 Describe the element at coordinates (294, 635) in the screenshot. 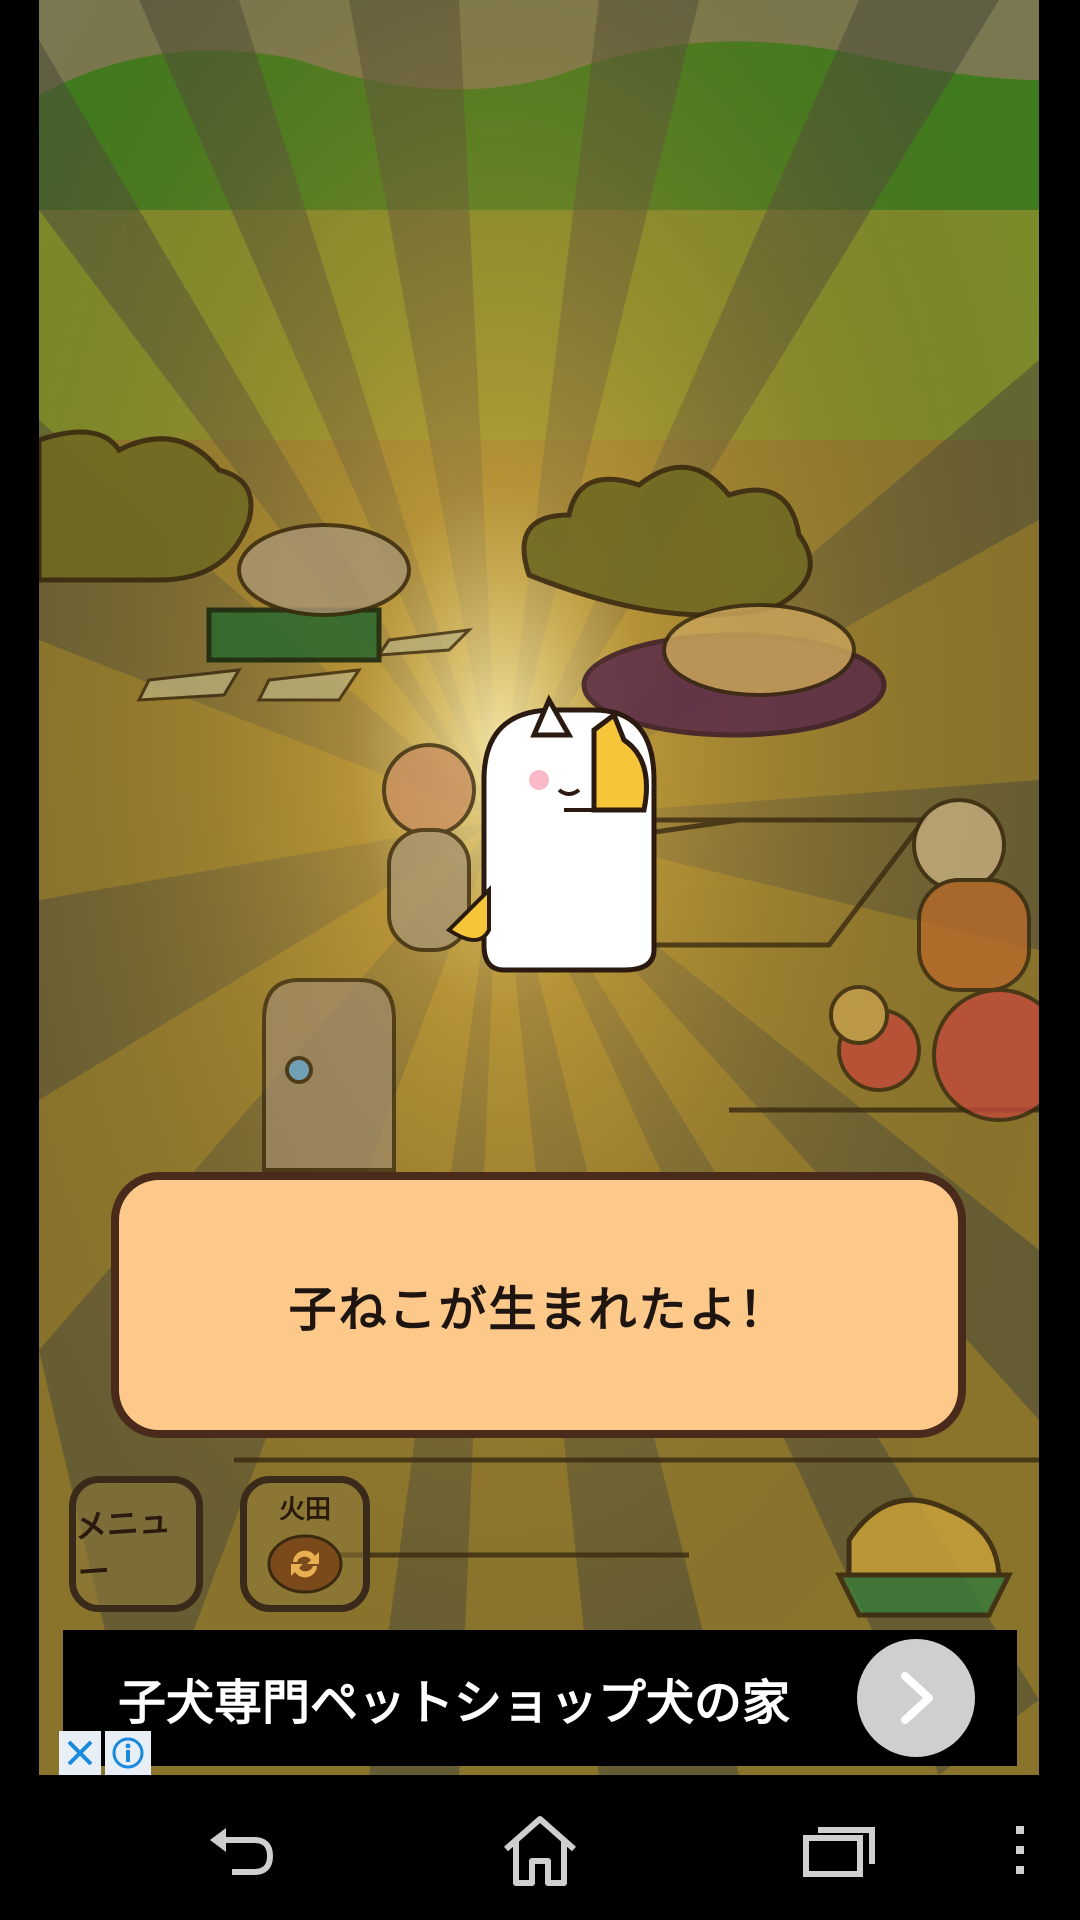

I see `green-box` at that location.